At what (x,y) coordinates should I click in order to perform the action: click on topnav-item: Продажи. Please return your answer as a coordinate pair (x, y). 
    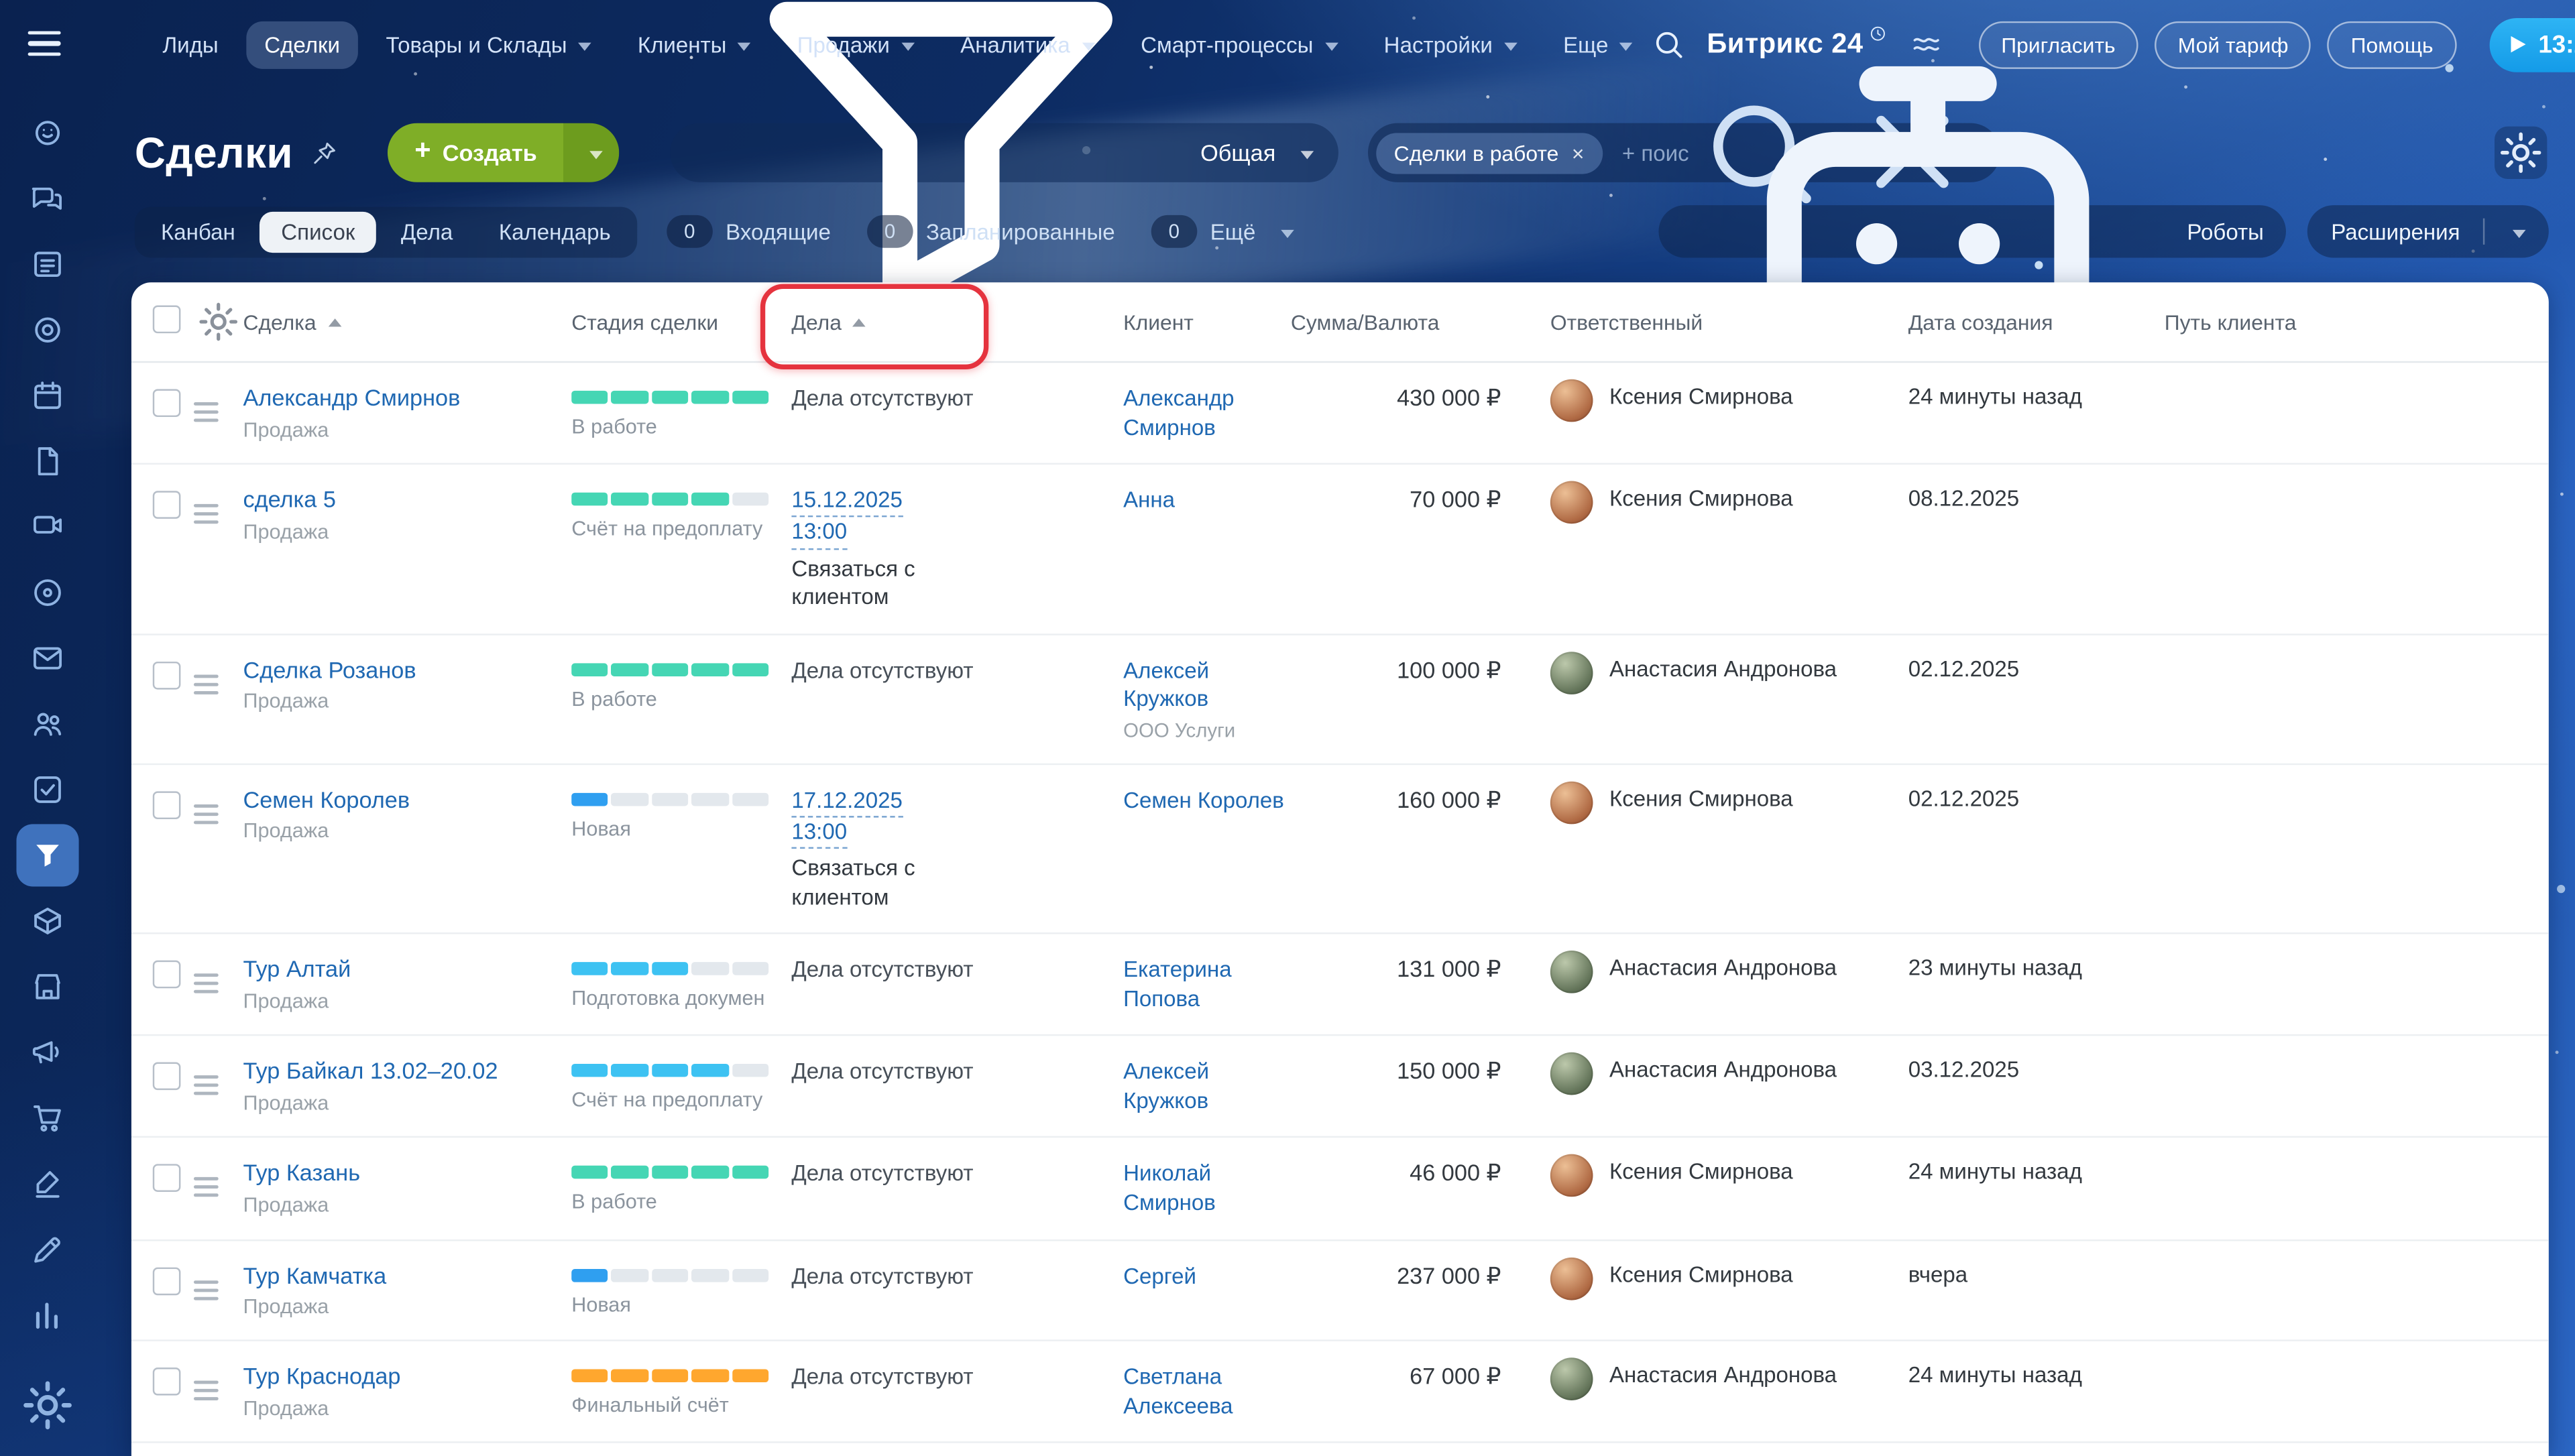
    Looking at the image, I should click on (856, 44).